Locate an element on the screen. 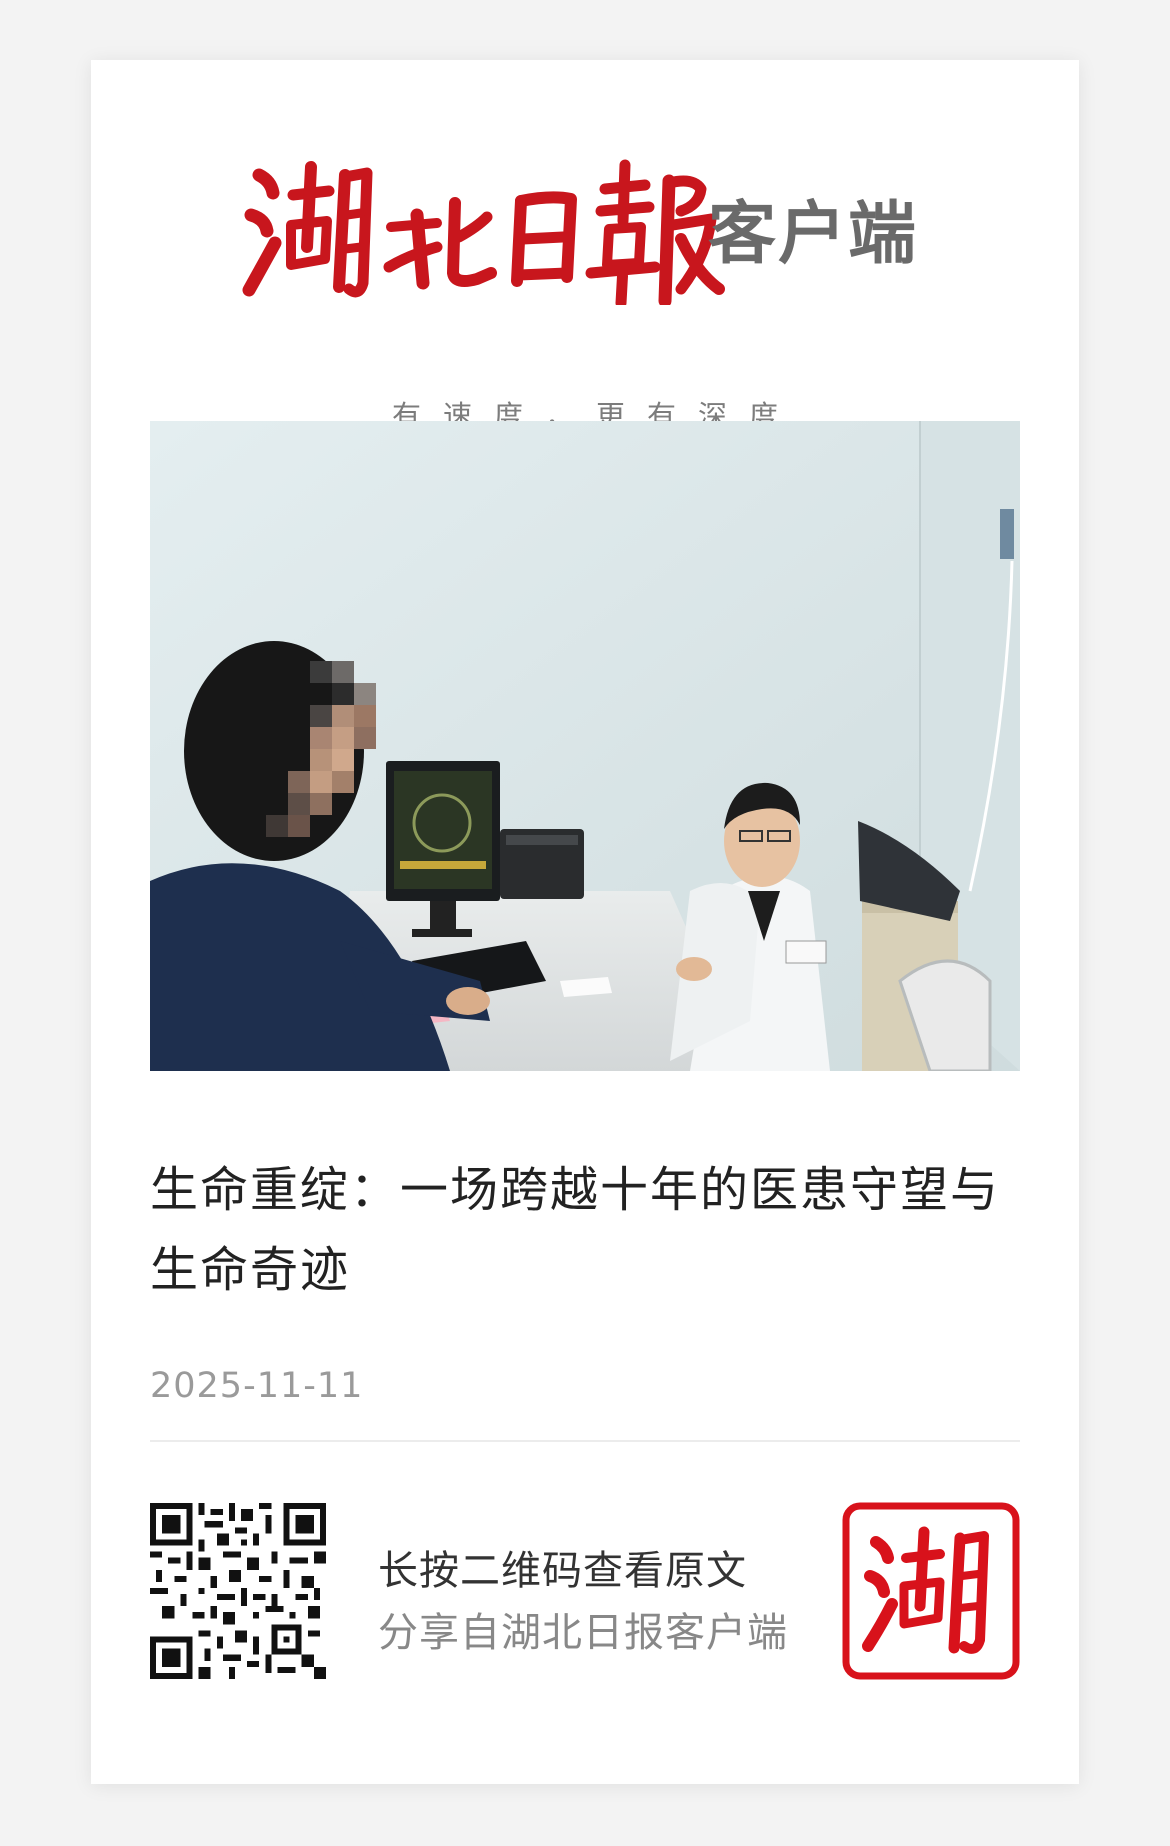  article-title: 生命重绽：一场跨越十年的医患守望与生命奇迹 is located at coordinates (575, 1230).